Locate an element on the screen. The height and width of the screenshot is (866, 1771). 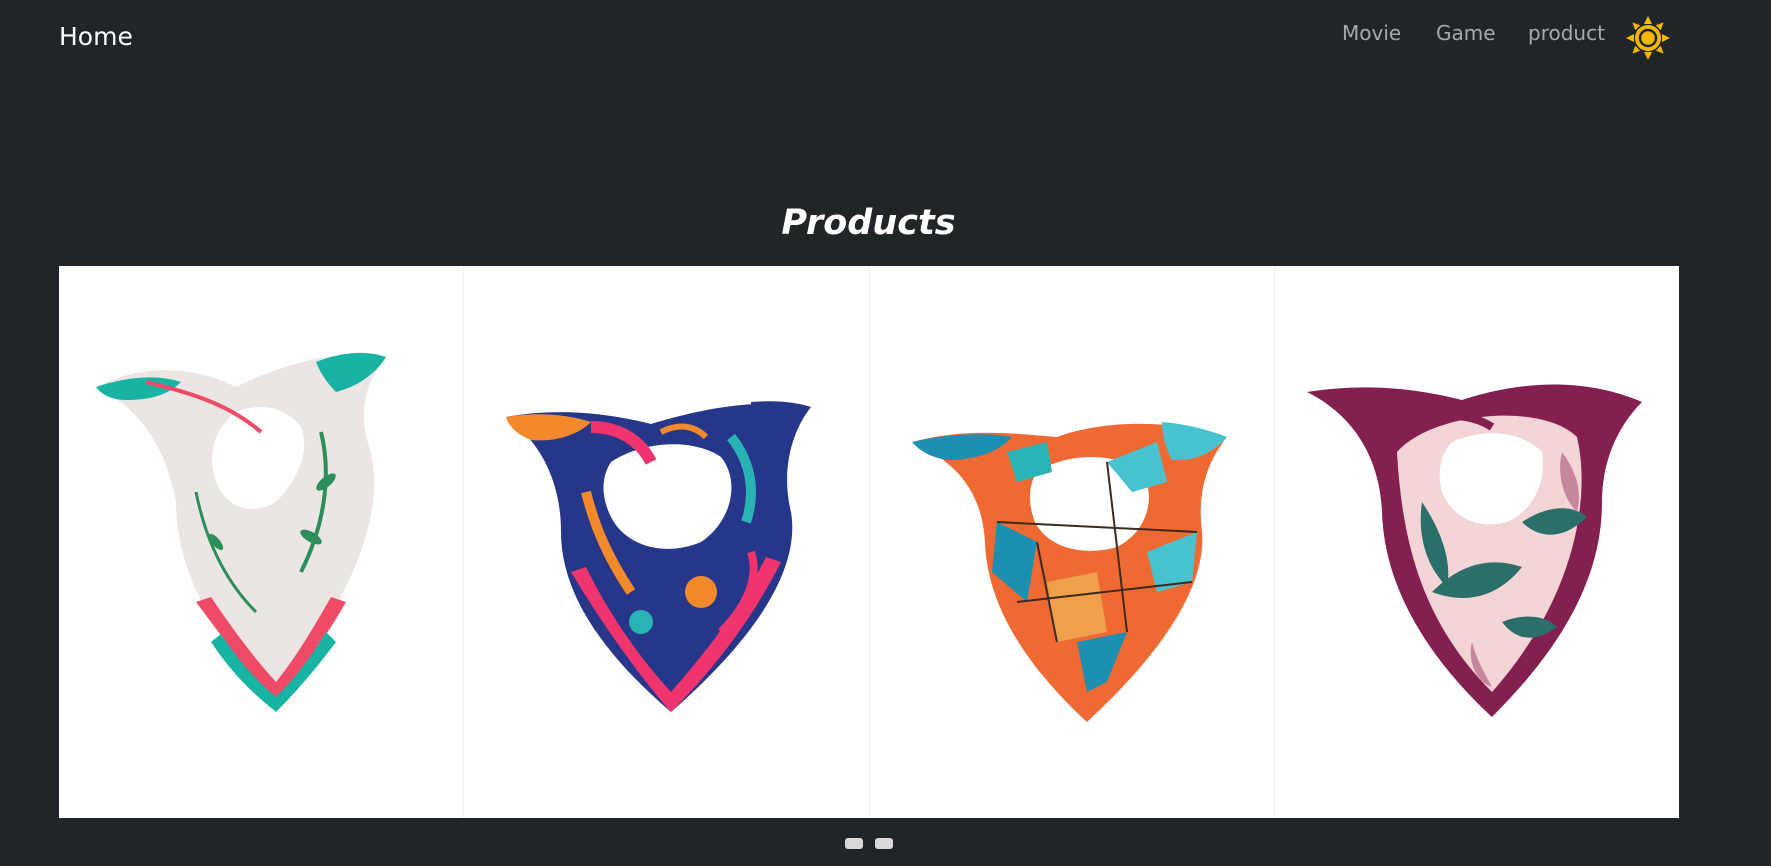
nav-link-movie: Movie is located at coordinates (1371, 33).